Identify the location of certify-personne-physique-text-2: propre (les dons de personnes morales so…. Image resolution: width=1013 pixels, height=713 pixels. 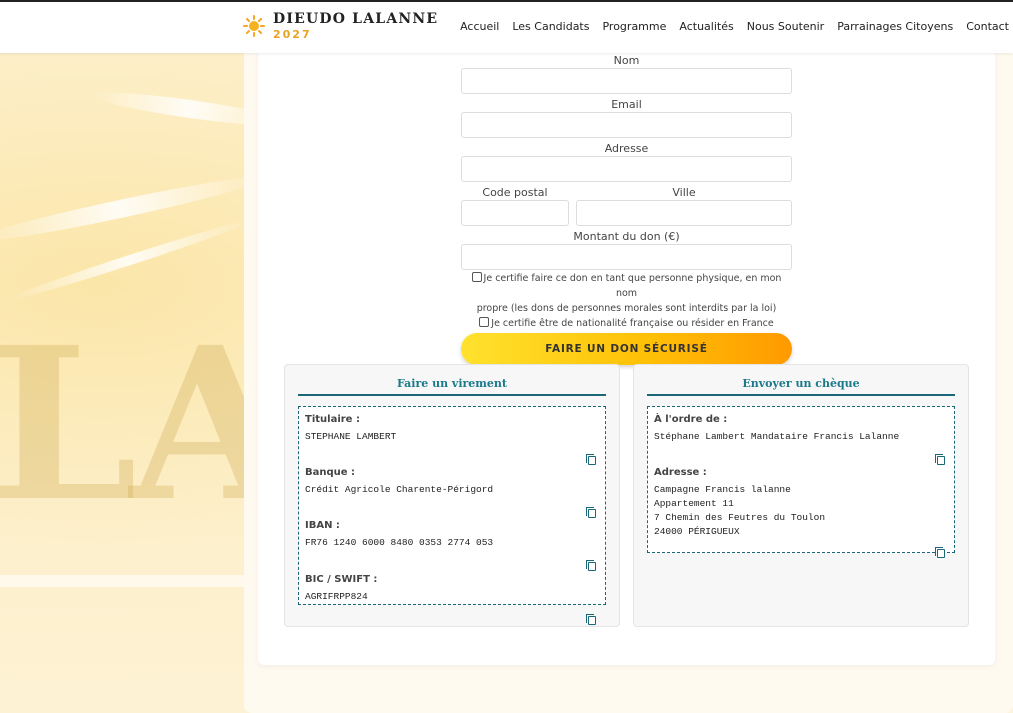
(626, 308).